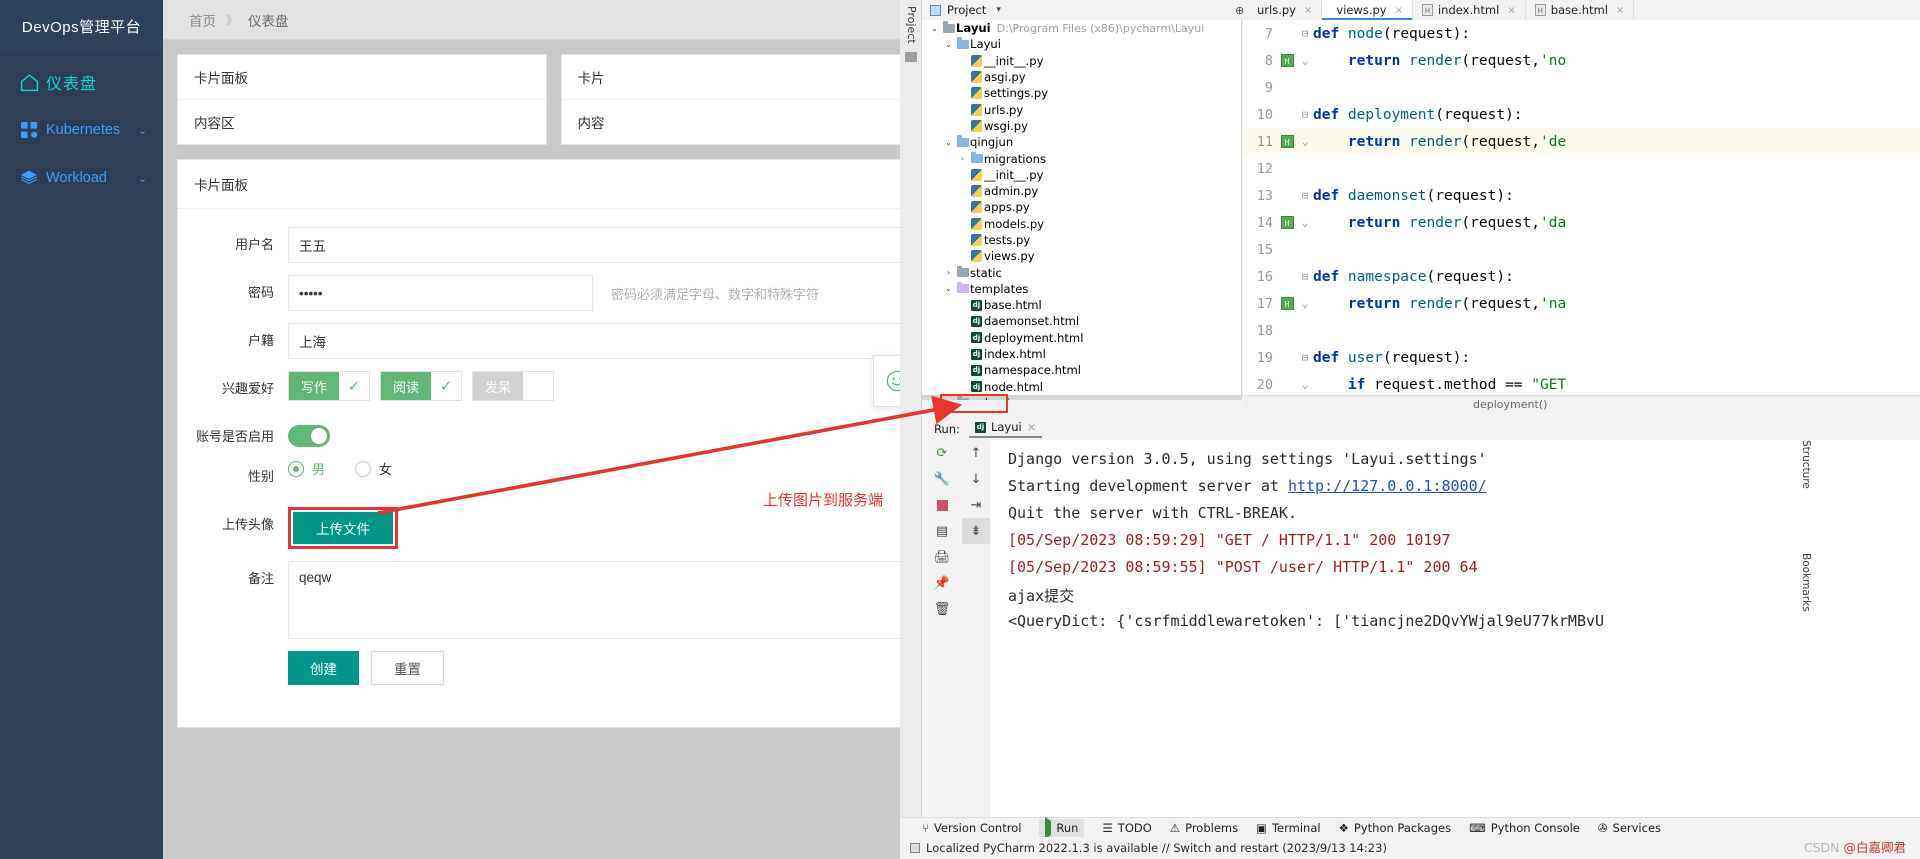  What do you see at coordinates (1581, 357) in the screenshot?
I see `code-line: 19 ⊟ def user(request):` at bounding box center [1581, 357].